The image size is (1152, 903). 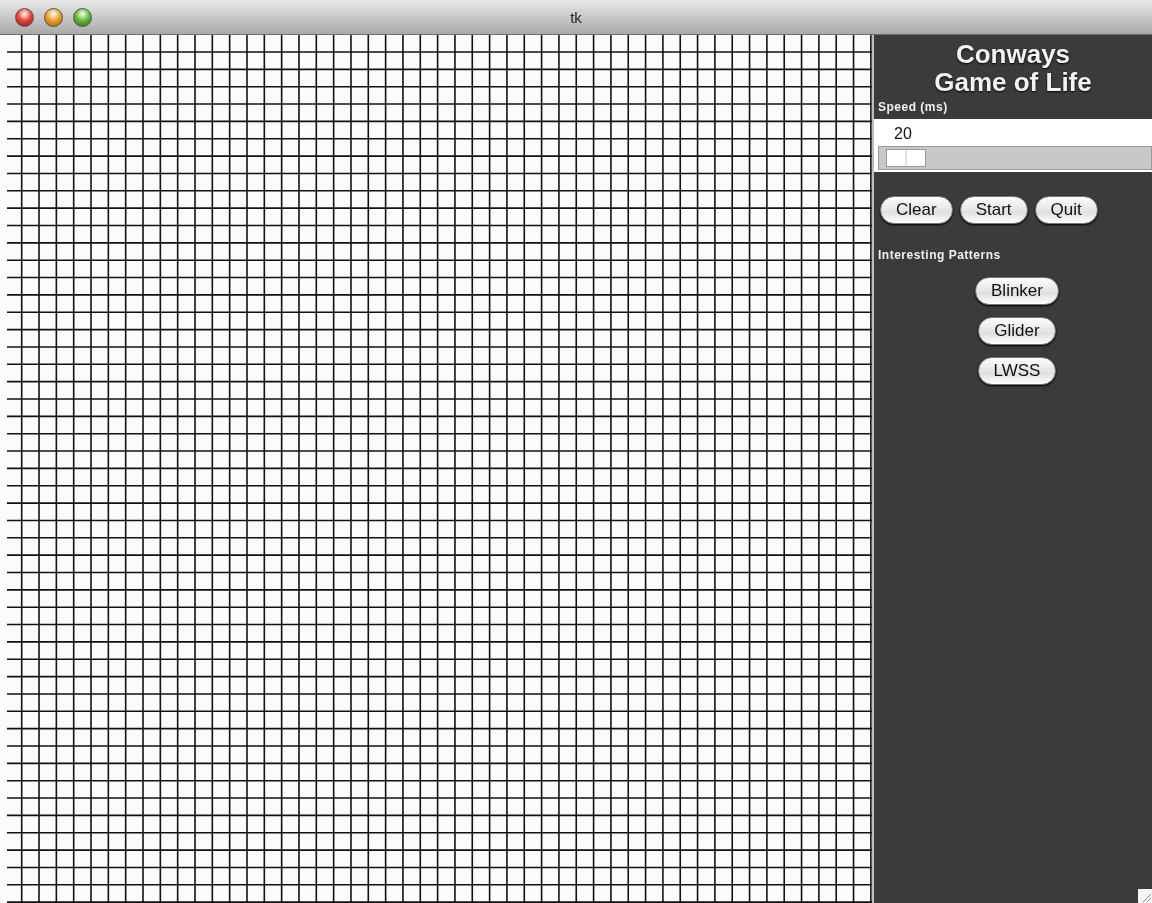 What do you see at coordinates (1015, 158) in the screenshot?
I see `slider-track` at bounding box center [1015, 158].